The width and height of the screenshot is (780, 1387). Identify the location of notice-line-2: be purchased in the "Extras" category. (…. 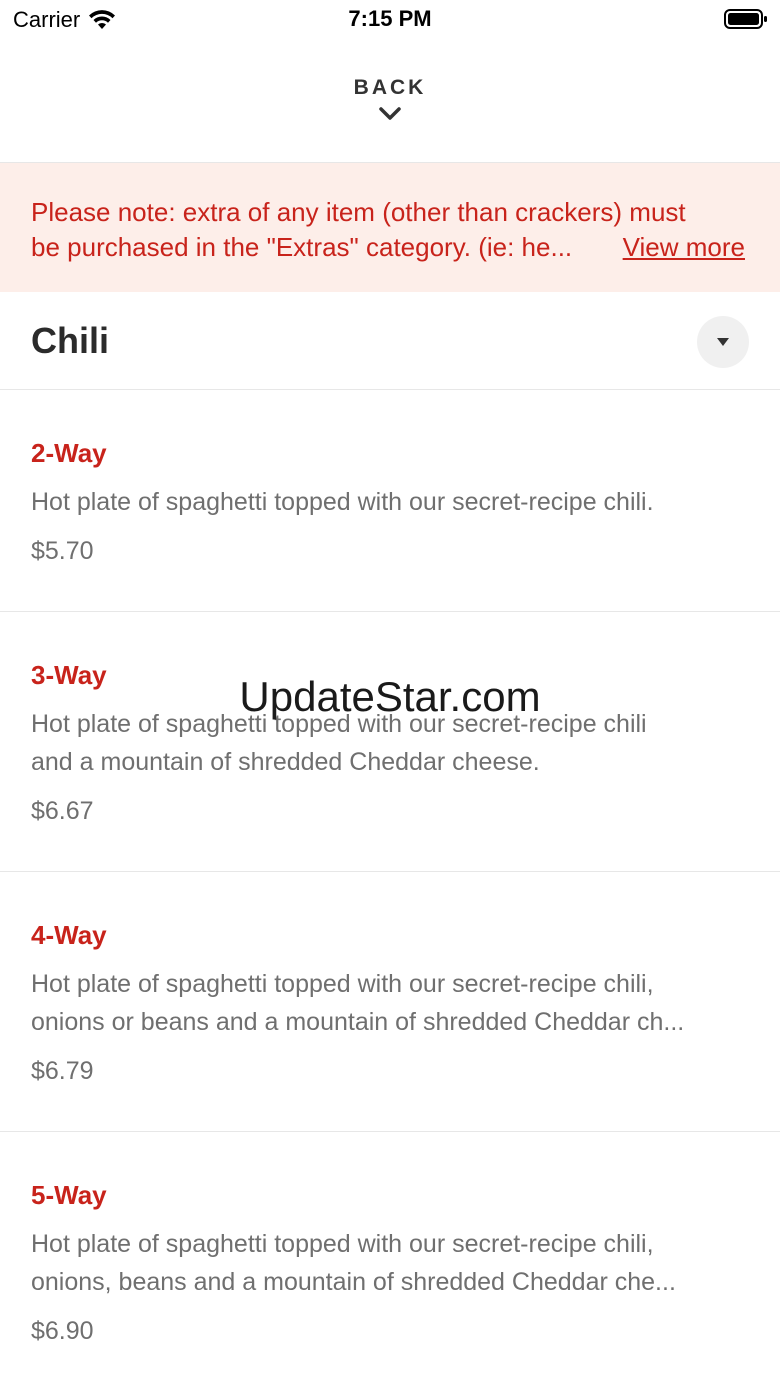
(391, 247).